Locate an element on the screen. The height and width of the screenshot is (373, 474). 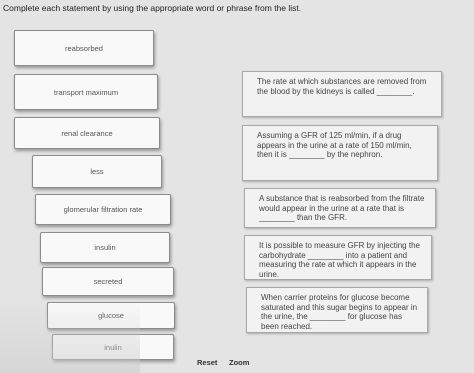
word-chip-glucose: glucose is located at coordinates (111, 315).